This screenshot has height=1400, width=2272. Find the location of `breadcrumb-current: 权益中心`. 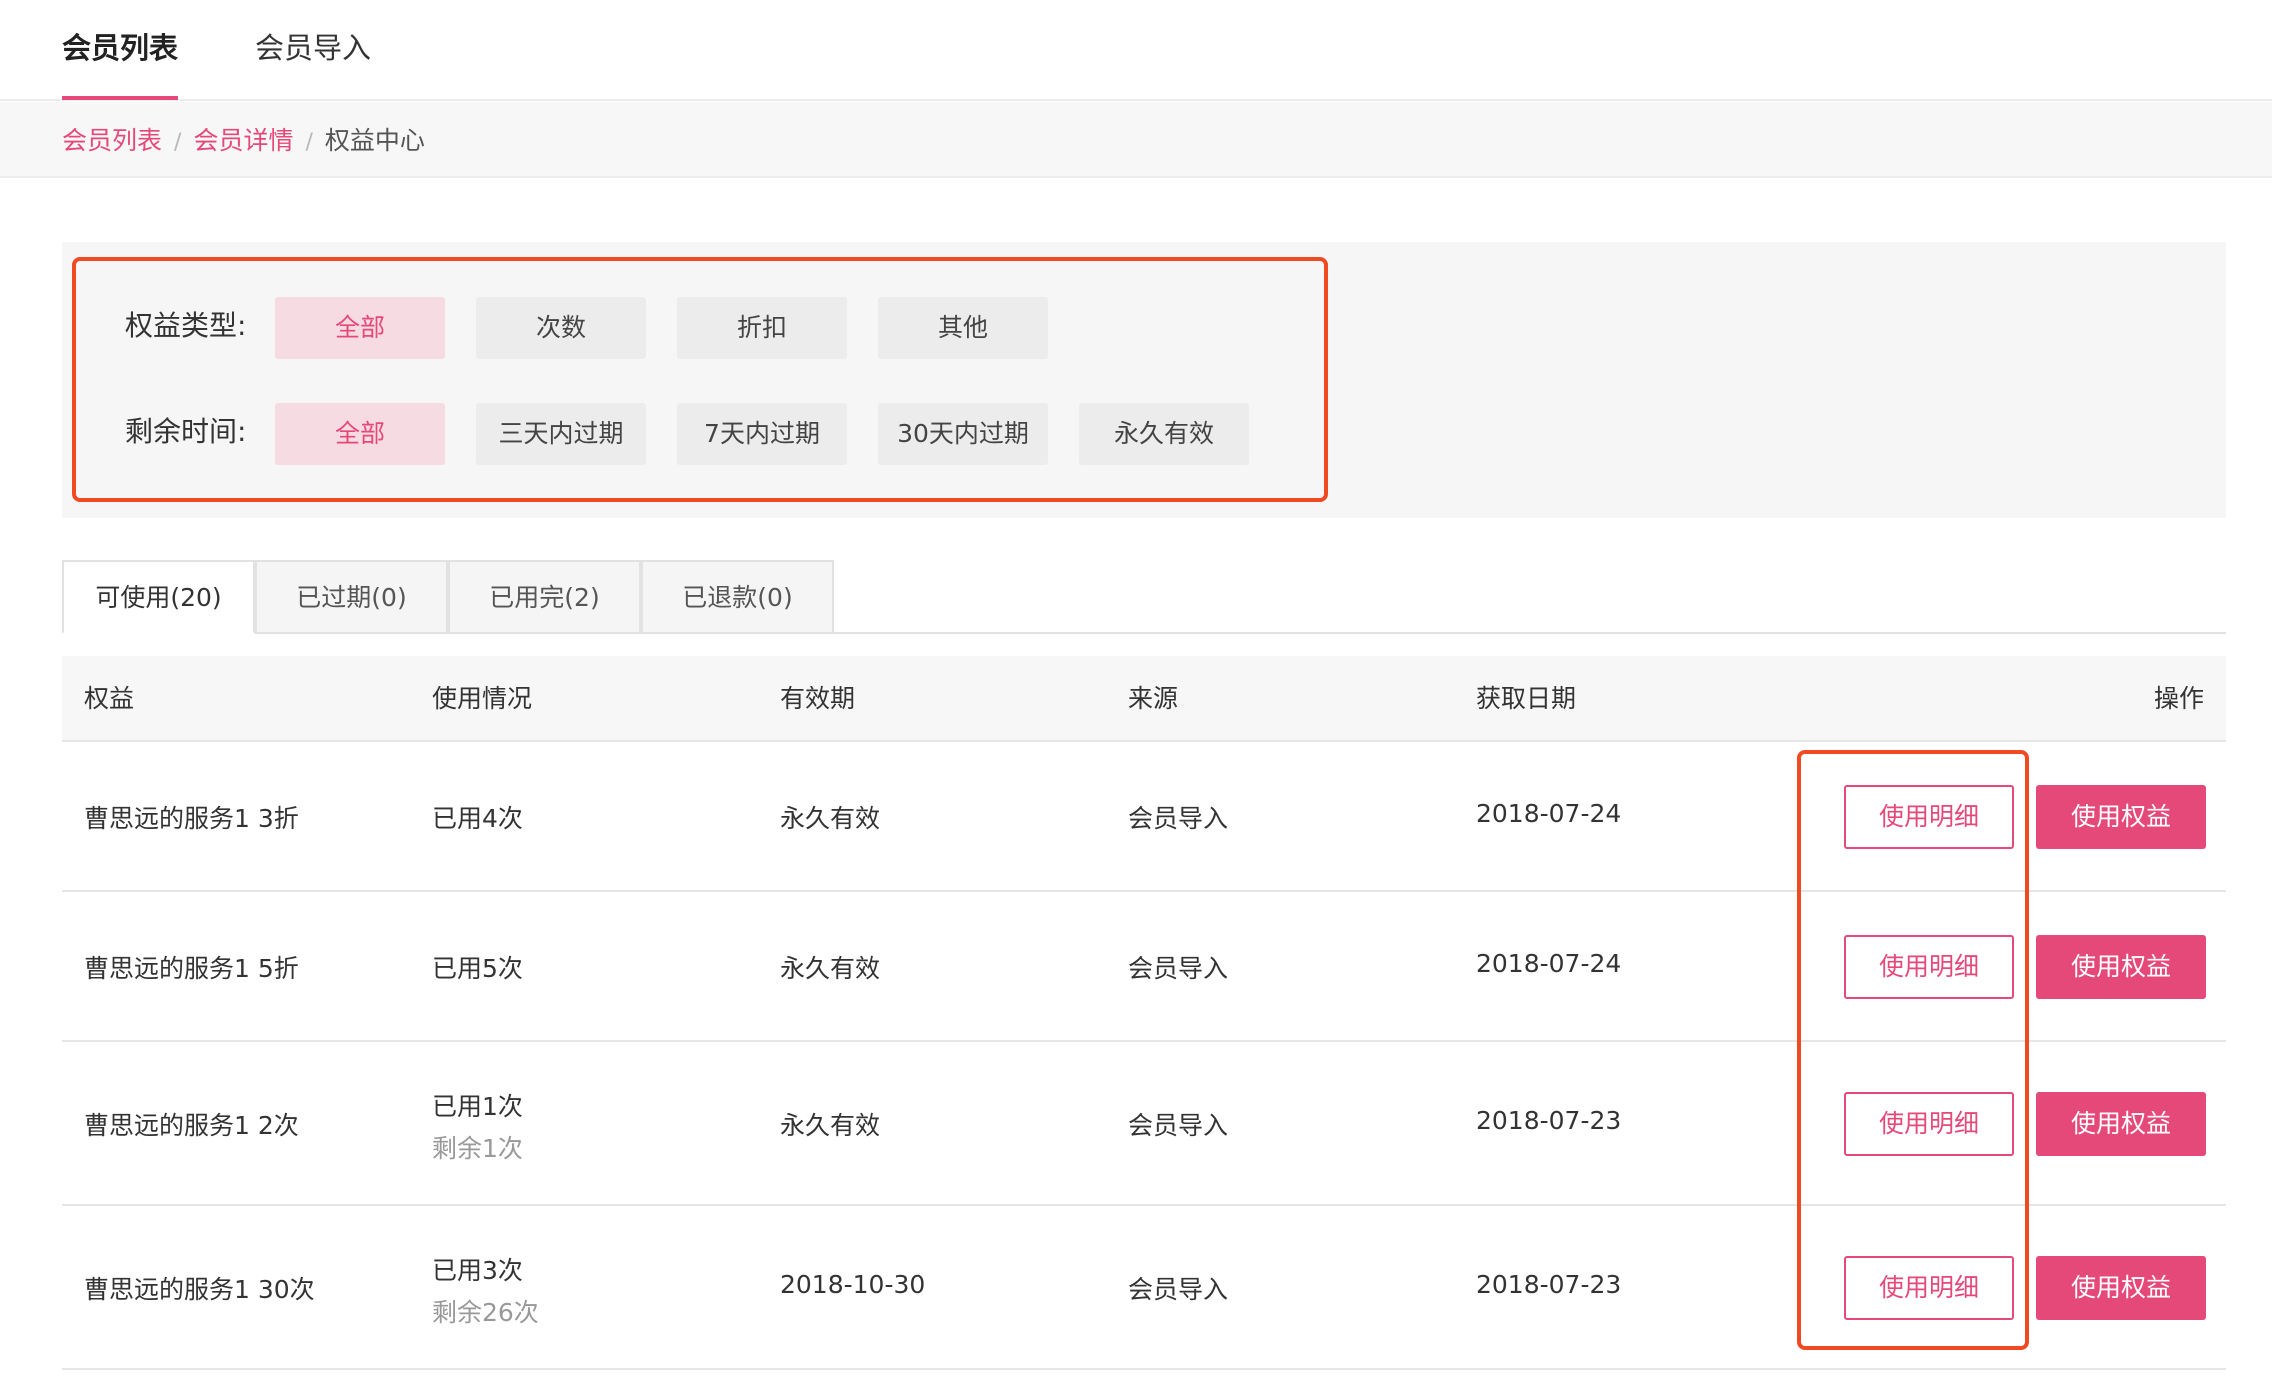

breadcrumb-current: 权益中心 is located at coordinates (374, 140).